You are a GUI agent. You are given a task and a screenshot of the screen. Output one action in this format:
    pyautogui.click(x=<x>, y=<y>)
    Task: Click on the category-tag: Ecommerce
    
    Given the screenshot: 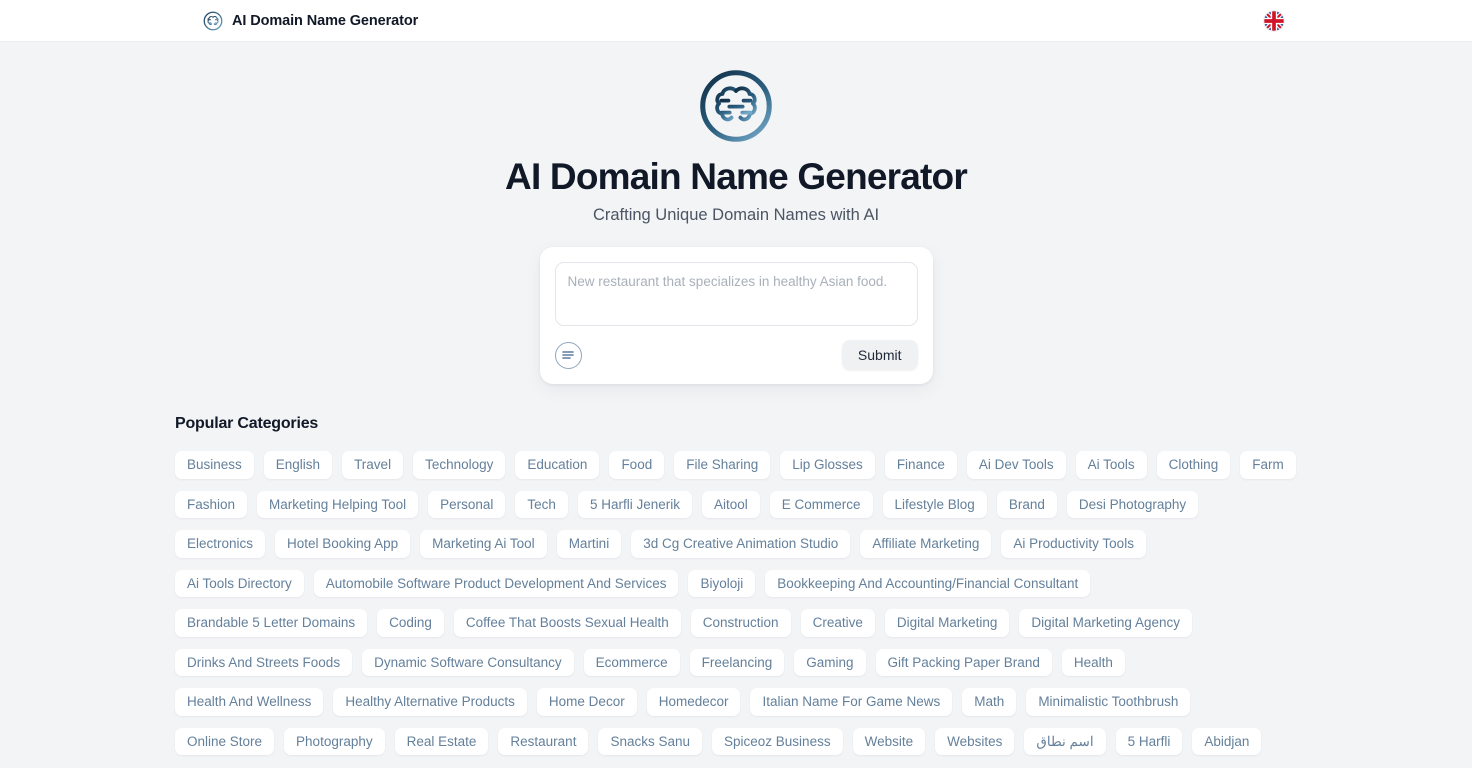 What is the action you would take?
    pyautogui.click(x=631, y=662)
    